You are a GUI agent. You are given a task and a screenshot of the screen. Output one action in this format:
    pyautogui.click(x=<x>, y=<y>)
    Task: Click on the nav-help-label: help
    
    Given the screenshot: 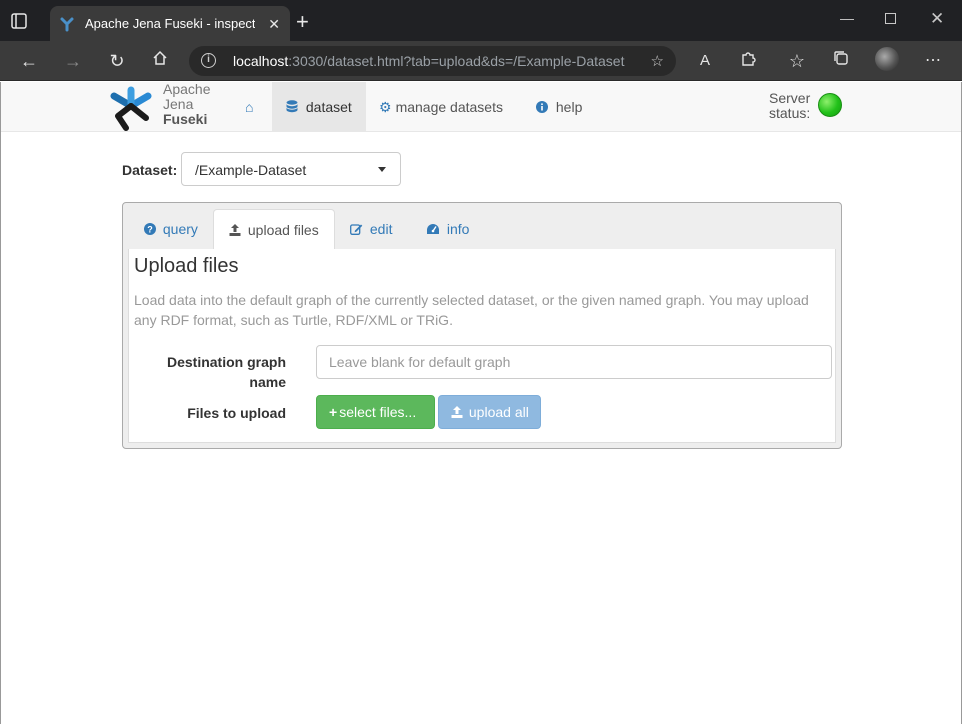 What is the action you would take?
    pyautogui.click(x=569, y=107)
    